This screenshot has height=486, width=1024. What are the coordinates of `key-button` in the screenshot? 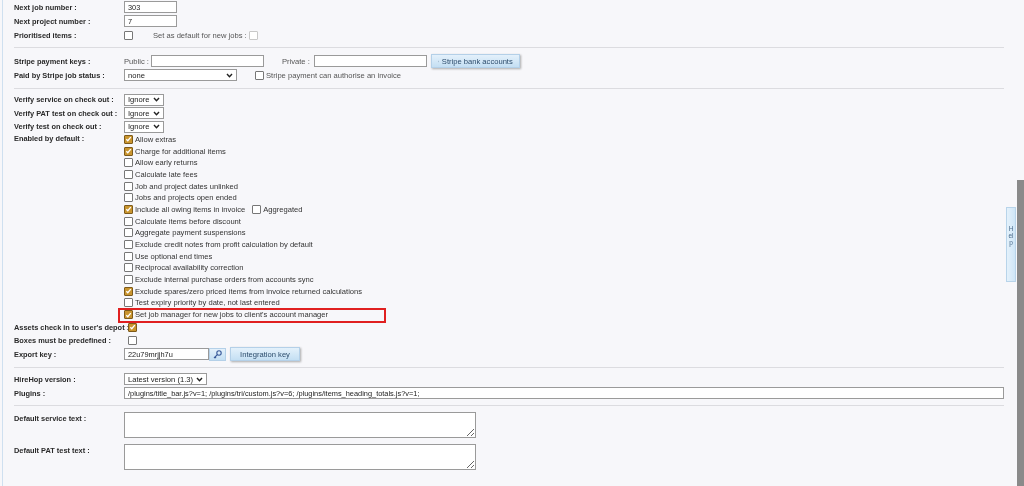 It's located at (217, 354).